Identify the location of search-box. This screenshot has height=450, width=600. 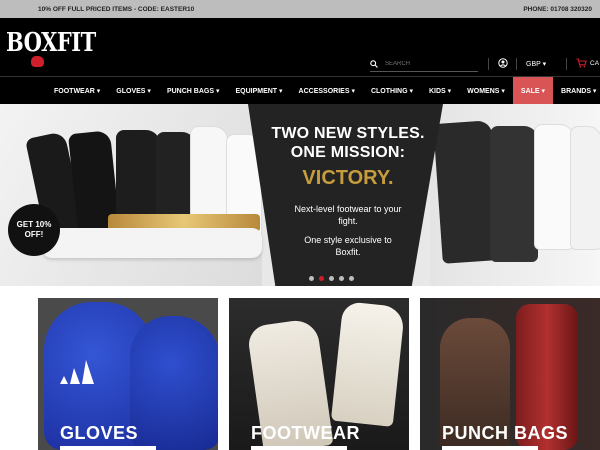
(424, 64).